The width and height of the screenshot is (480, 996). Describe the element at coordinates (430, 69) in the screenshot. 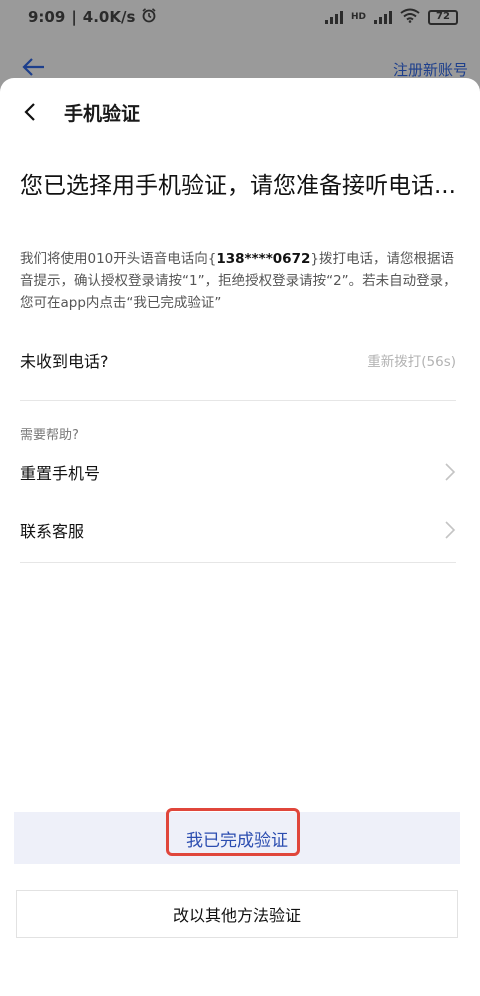

I see `register-link: 注册新账号` at that location.